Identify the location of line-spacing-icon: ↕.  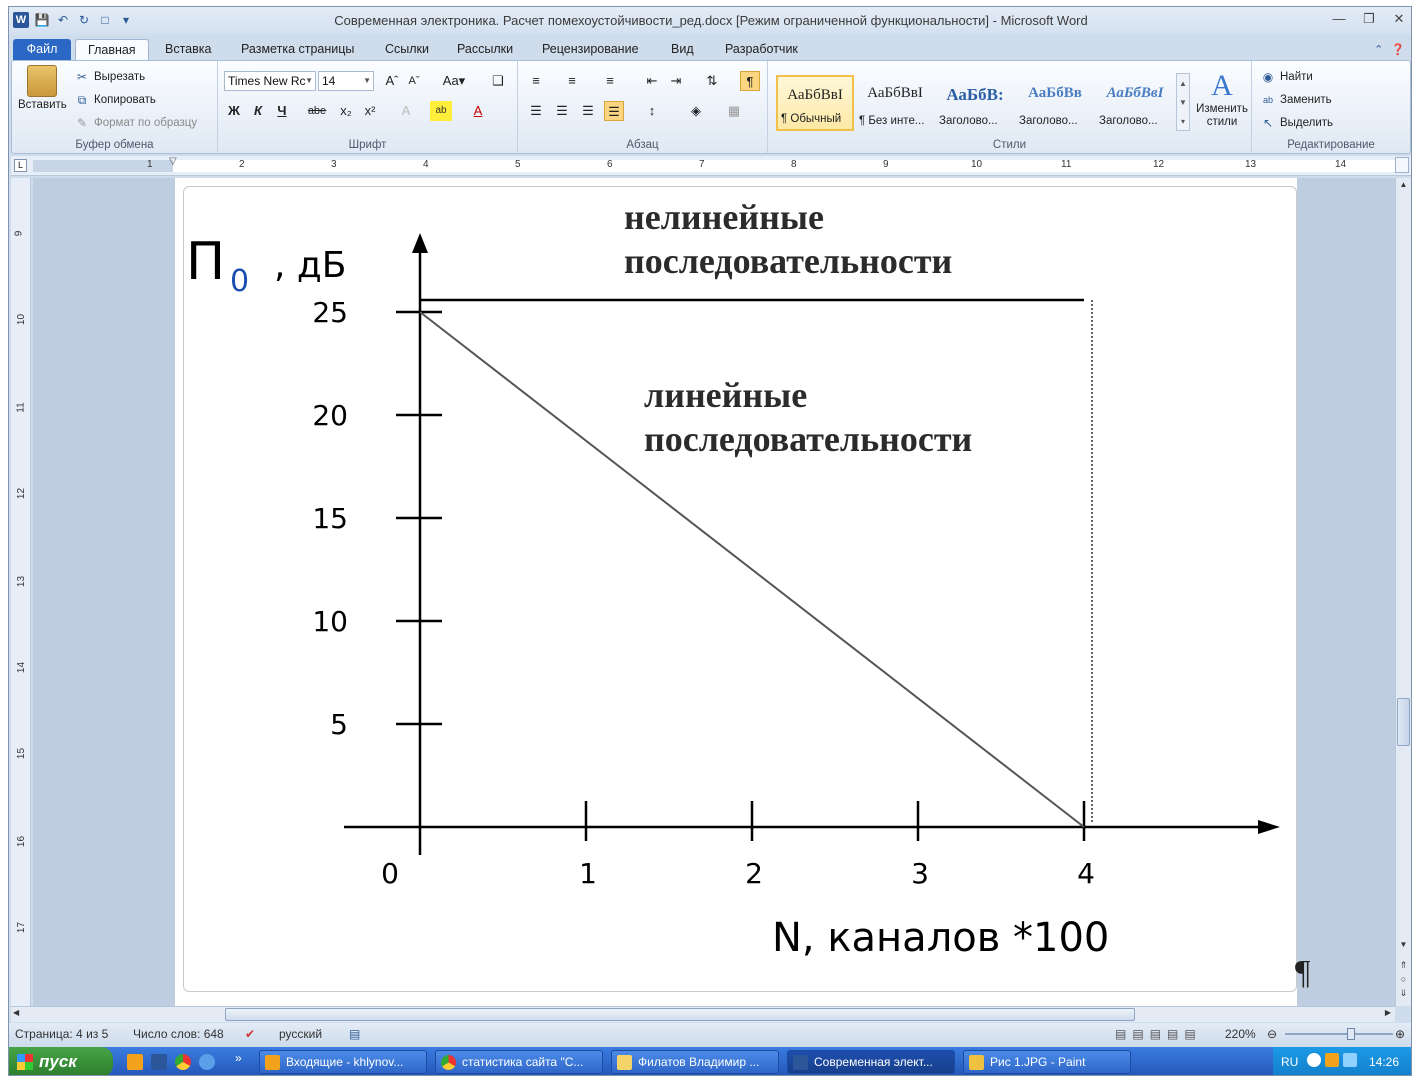
(652, 111).